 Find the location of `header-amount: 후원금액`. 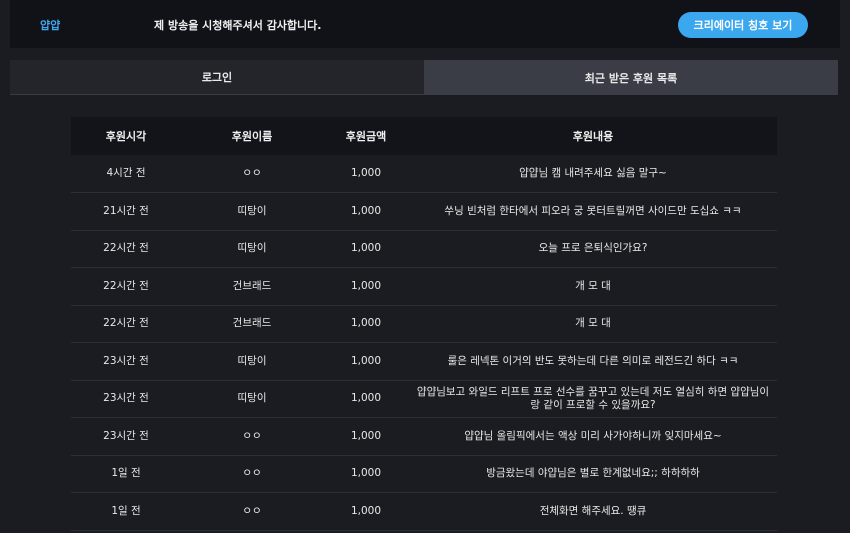

header-amount: 후원금액 is located at coordinates (366, 136).